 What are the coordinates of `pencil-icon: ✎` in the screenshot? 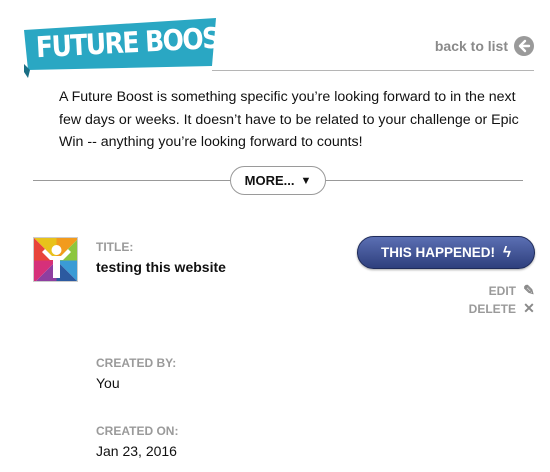 It's located at (529, 290).